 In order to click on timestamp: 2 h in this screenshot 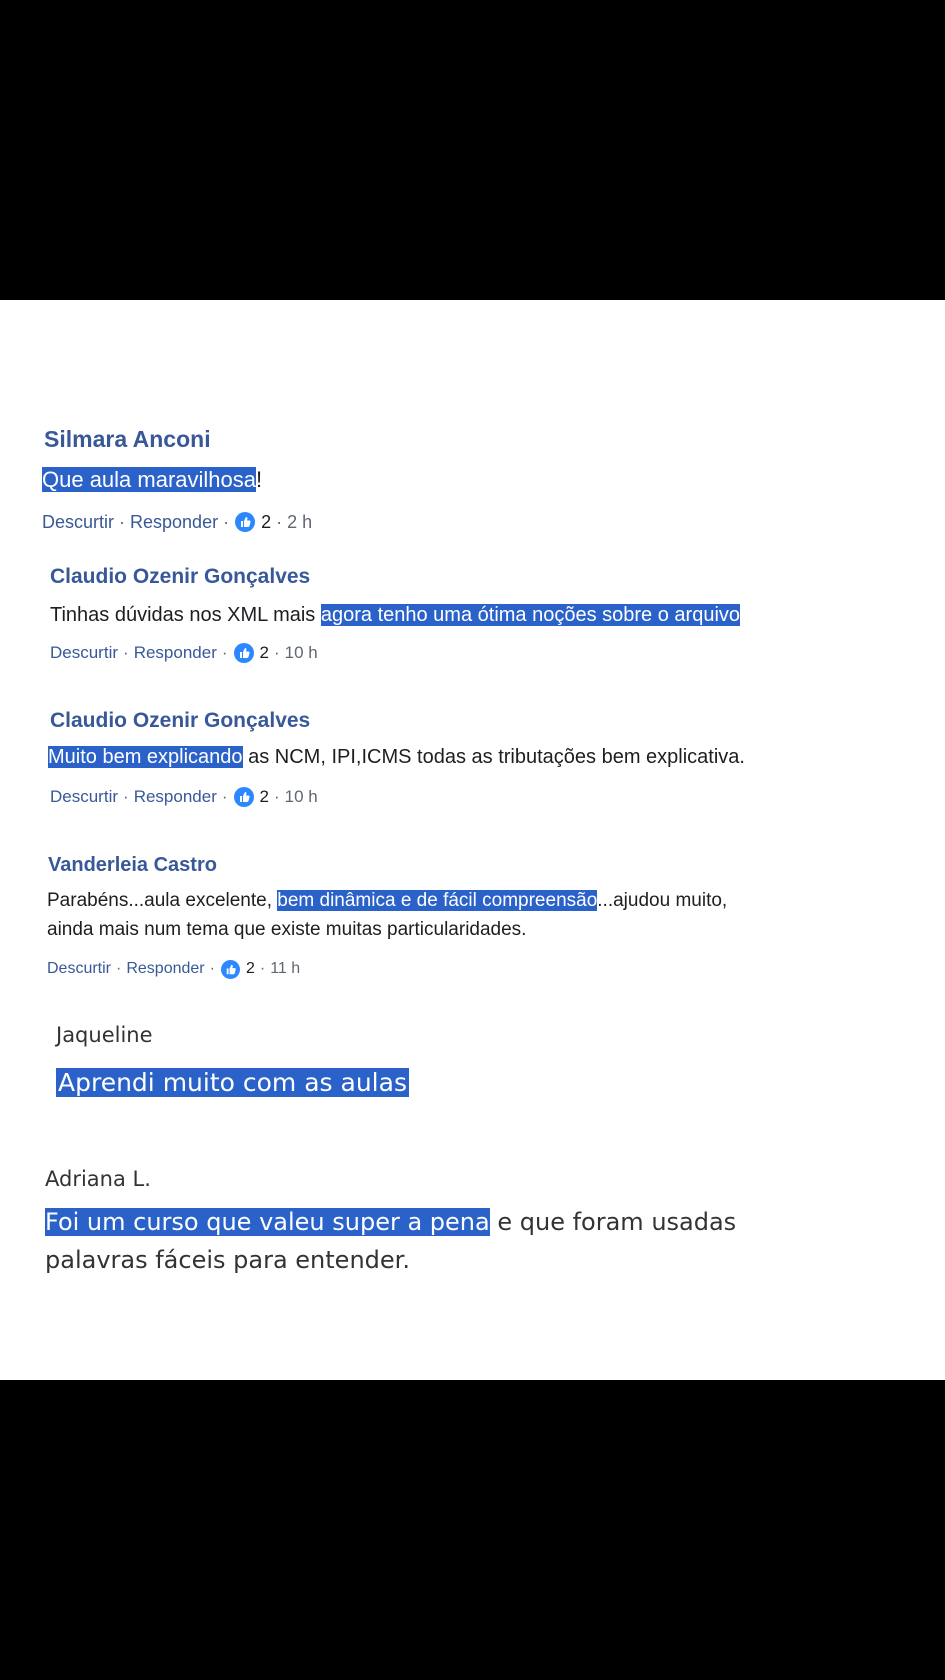, I will do `click(299, 522)`.